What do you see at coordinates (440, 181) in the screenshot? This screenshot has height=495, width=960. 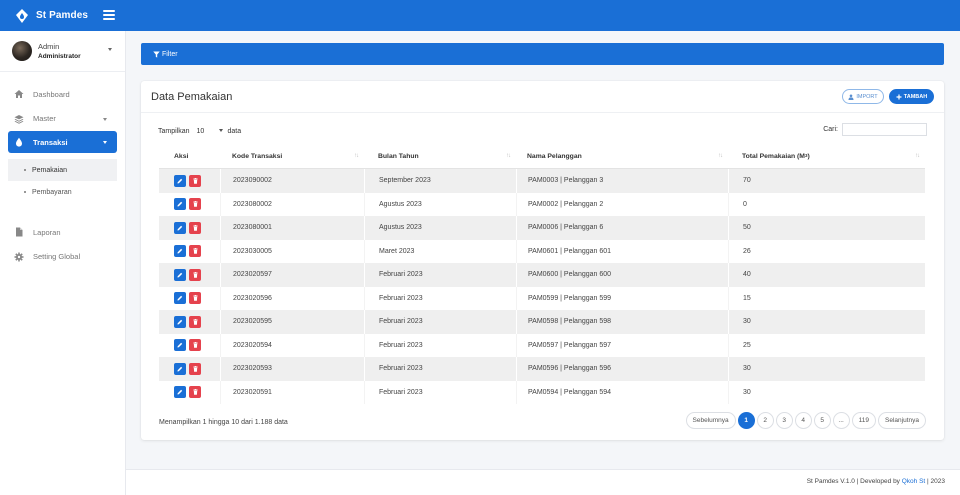 I see `cell-bulan: September 2023` at bounding box center [440, 181].